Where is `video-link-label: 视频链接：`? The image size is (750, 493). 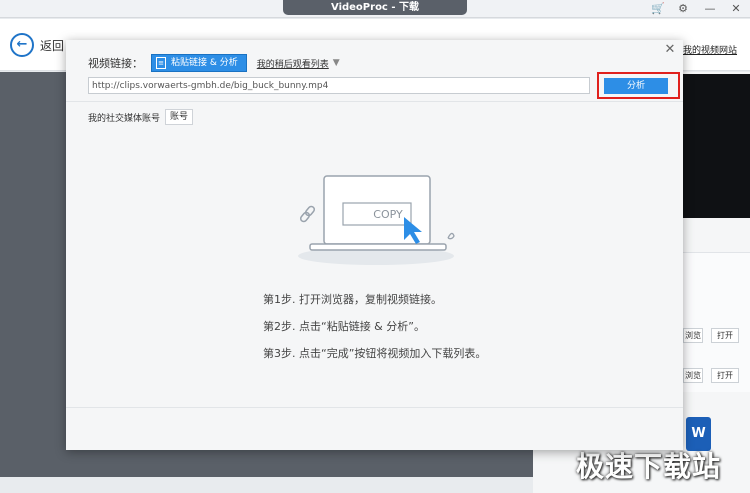
video-link-label: 视频链接： is located at coordinates (115, 63).